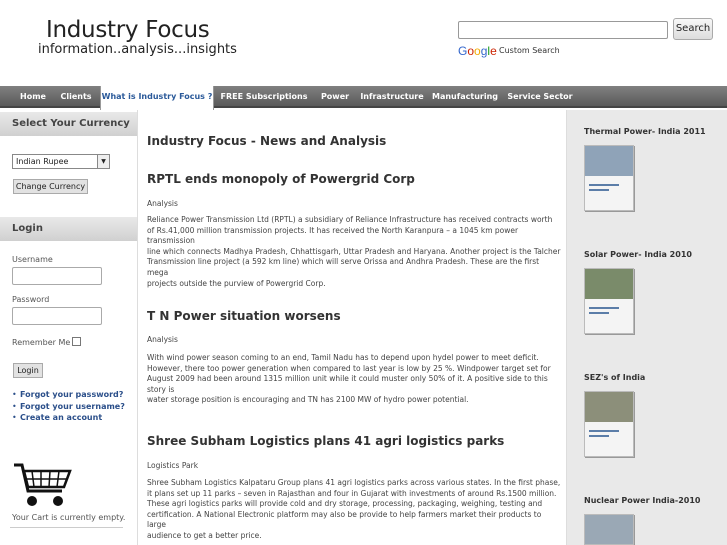  I want to click on shopping-cart-icon, so click(42, 485).